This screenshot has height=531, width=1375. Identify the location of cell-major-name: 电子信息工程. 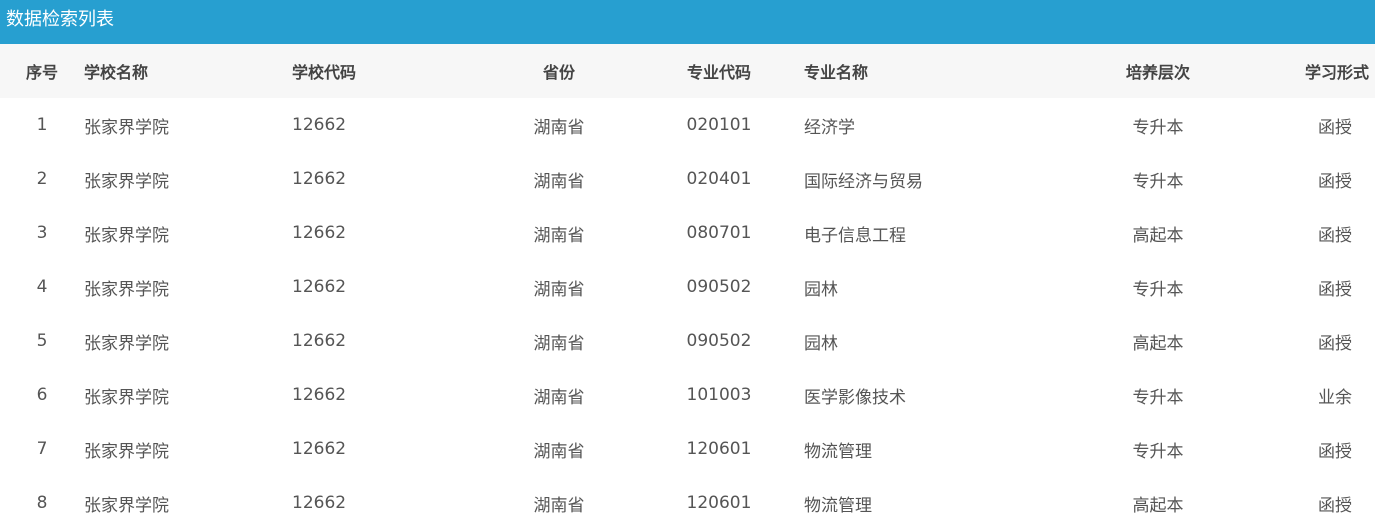
(855, 235).